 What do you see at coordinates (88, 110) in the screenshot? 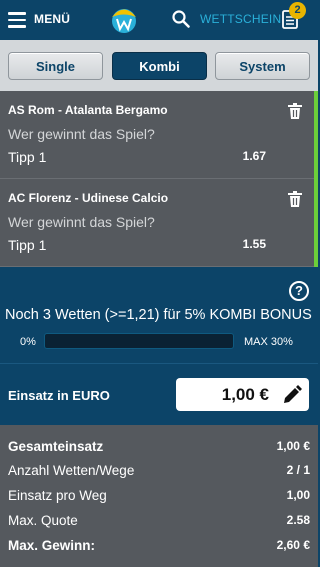
I see `match-title: AS Rom - Atalanta Bergamo` at bounding box center [88, 110].